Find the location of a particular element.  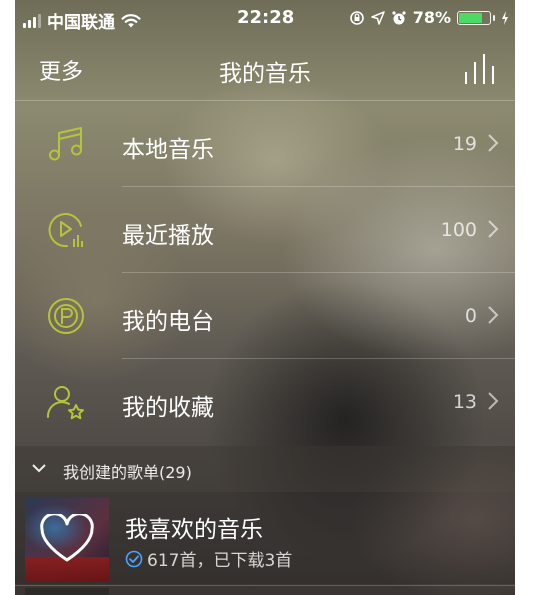

chevron-down-icon is located at coordinates (39, 468).